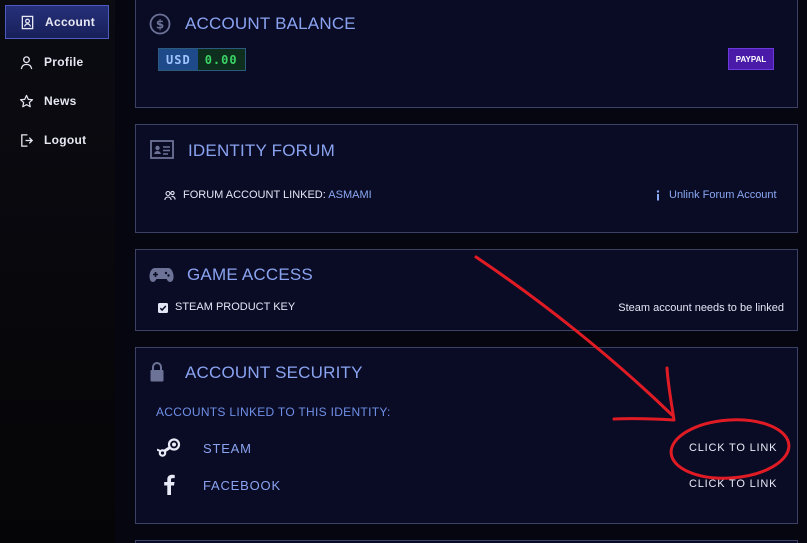  What do you see at coordinates (733, 484) in the screenshot?
I see `facebook-link-button: CLICK TO LINK` at bounding box center [733, 484].